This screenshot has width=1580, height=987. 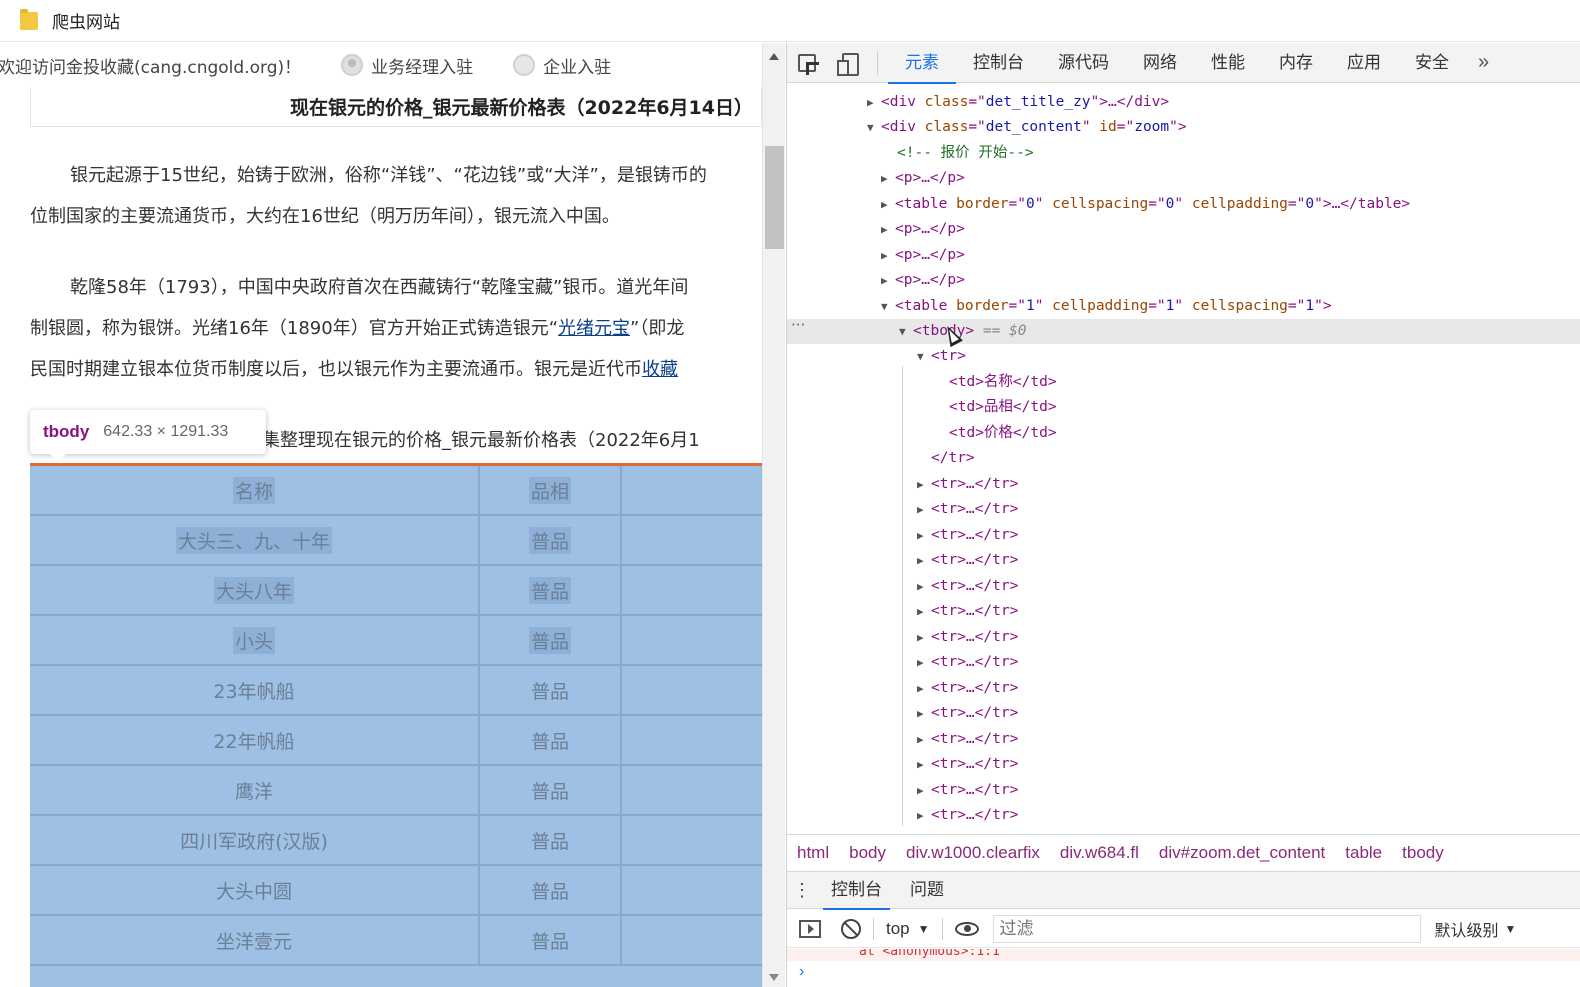 I want to click on breadcrumb-table: table, so click(x=1363, y=853).